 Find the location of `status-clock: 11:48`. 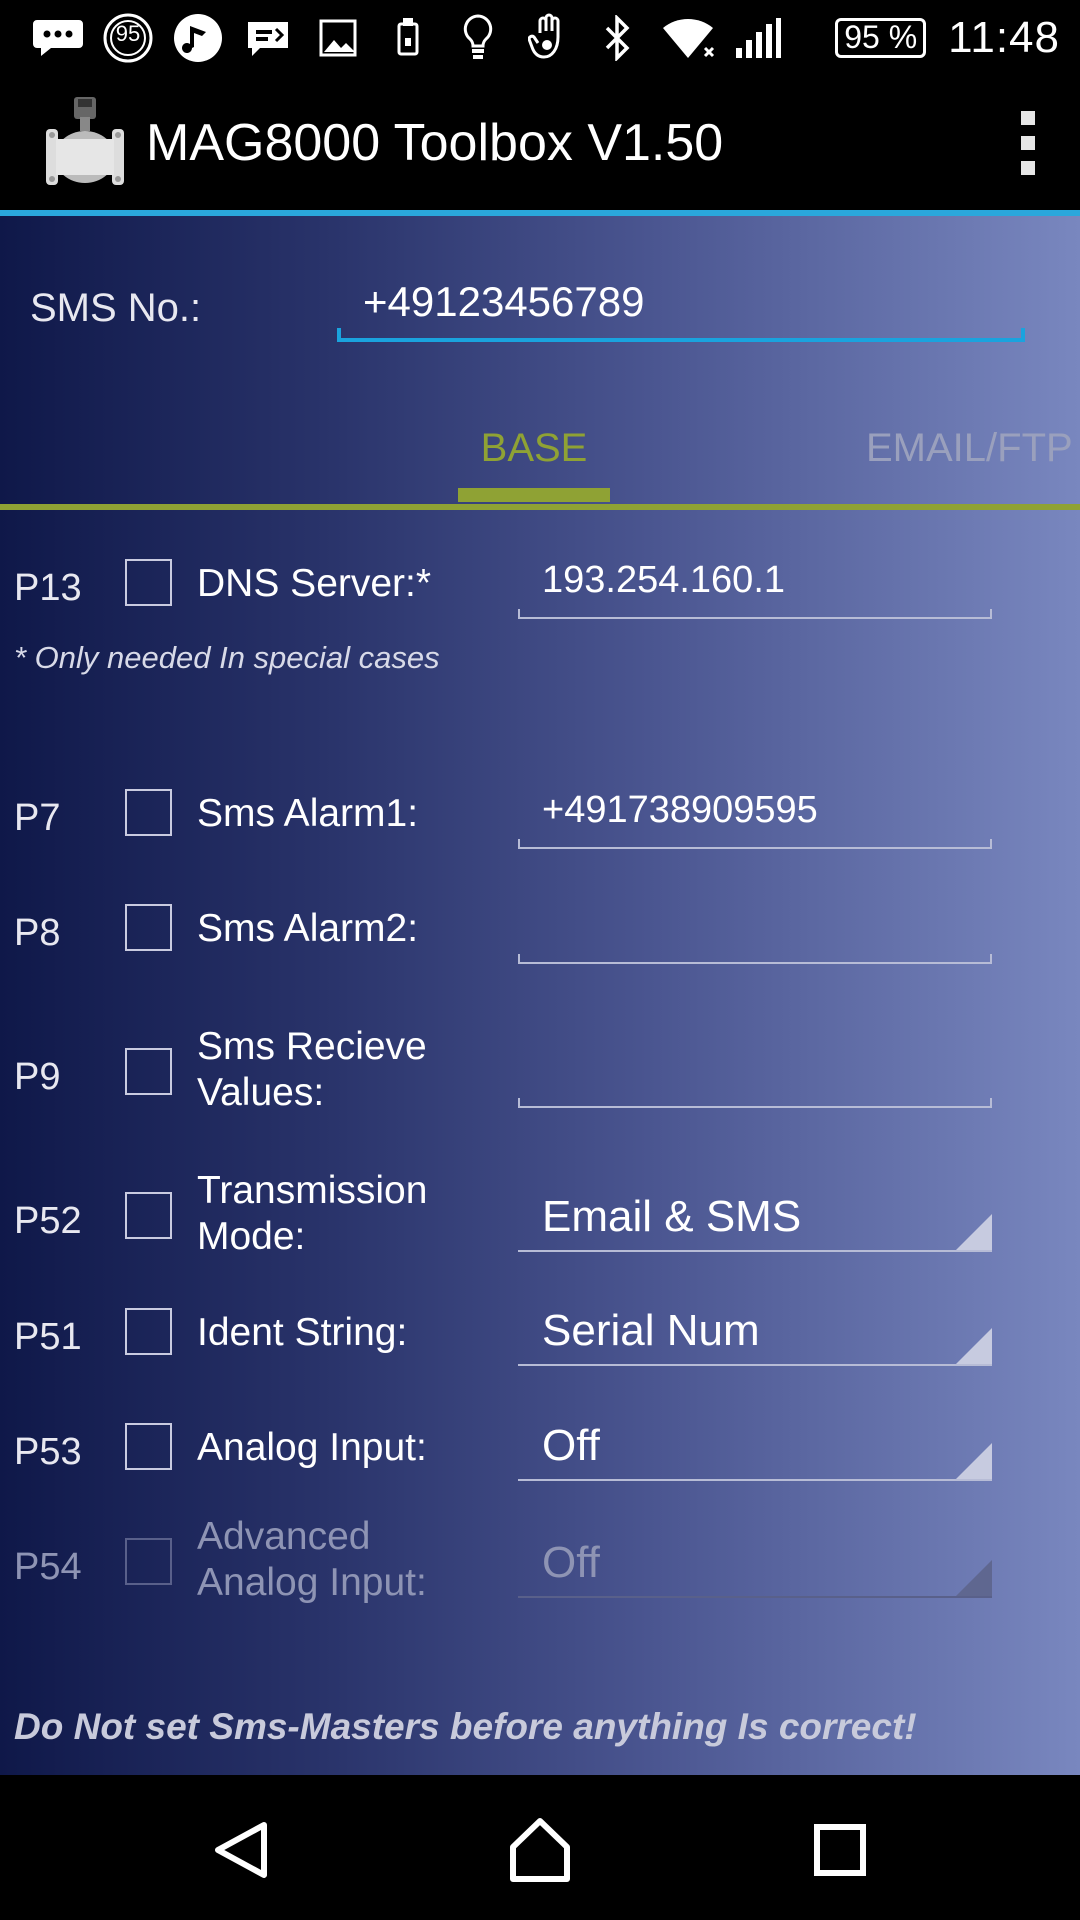

status-clock: 11:48 is located at coordinates (1004, 37).